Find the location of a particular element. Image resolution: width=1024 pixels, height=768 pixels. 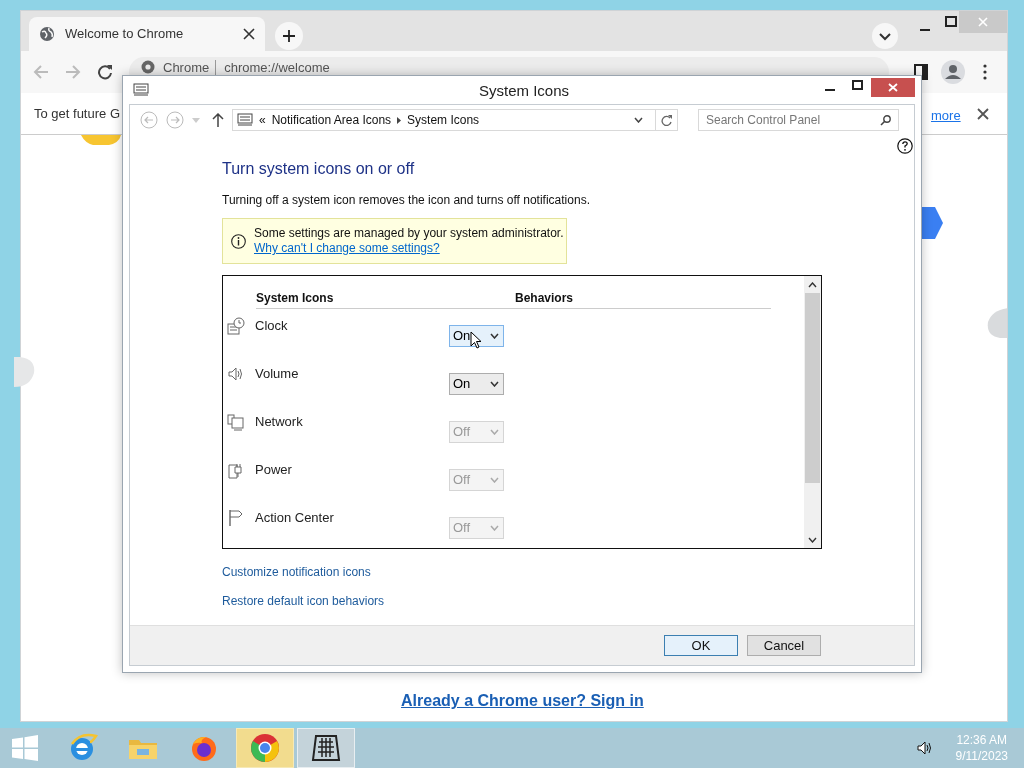

speaker-icon is located at coordinates (924, 748).